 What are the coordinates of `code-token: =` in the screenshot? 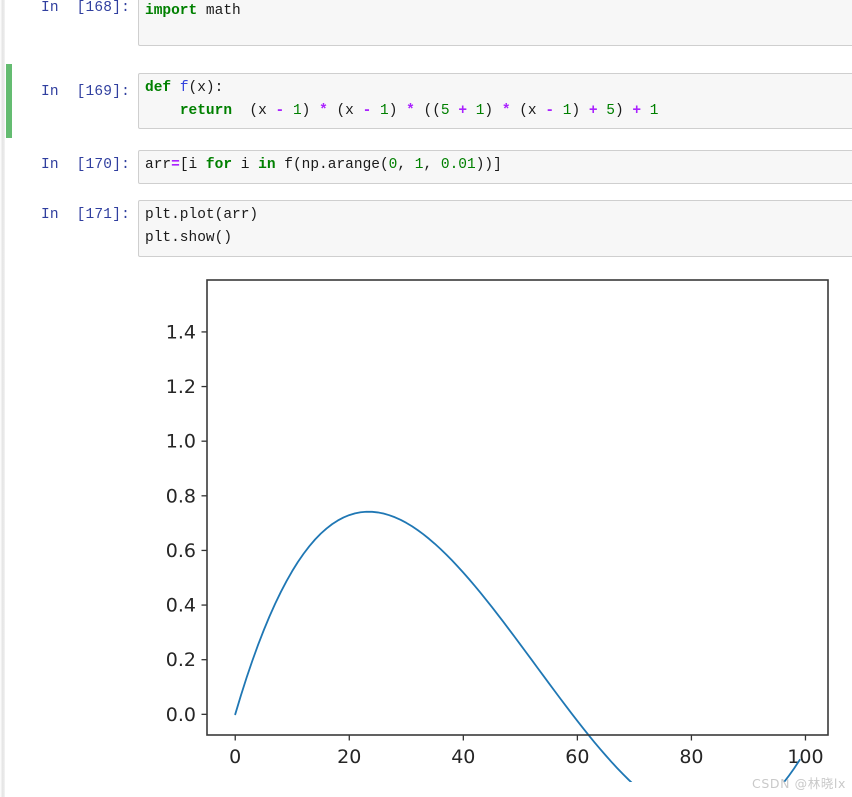 It's located at (175, 165).